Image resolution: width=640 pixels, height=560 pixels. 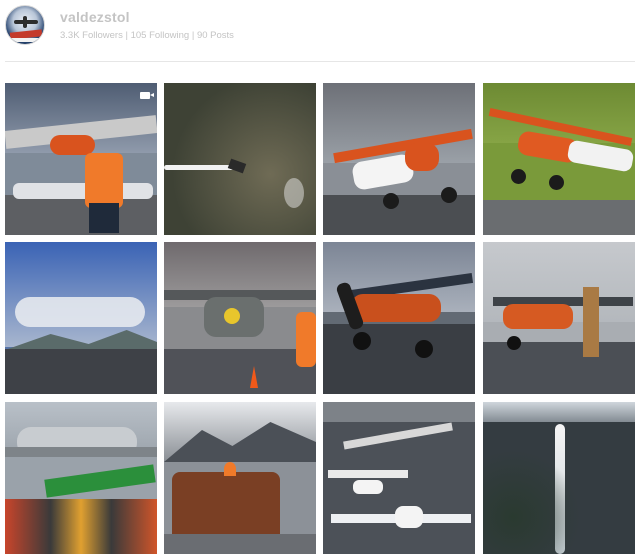 I want to click on video-camera-icon, so click(x=147, y=95).